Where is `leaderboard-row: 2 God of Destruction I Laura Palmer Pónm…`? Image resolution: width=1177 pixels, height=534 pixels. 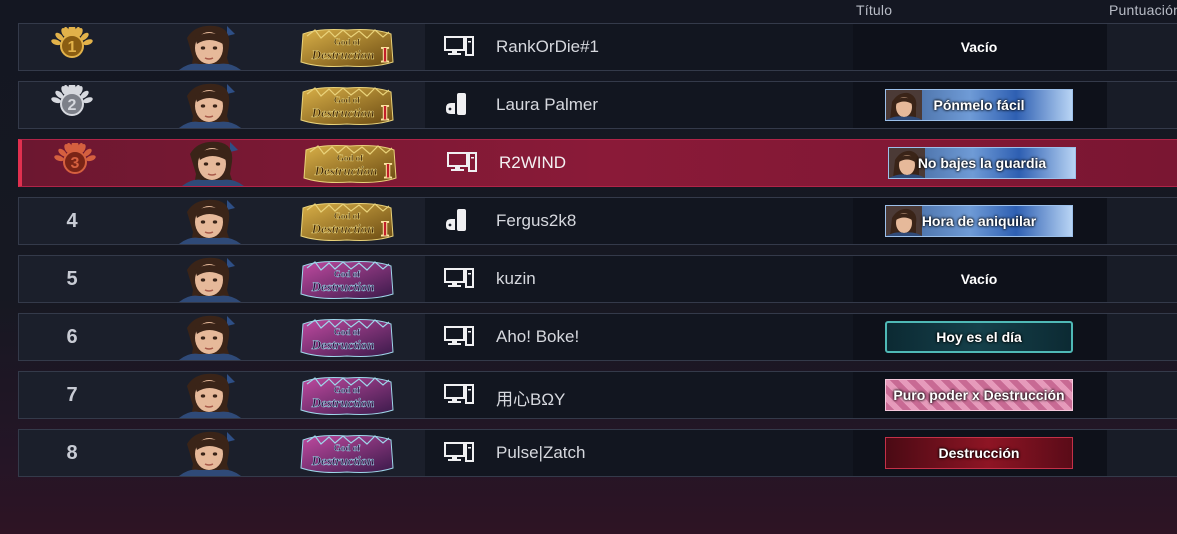 leaderboard-row: 2 God of Destruction I Laura Palmer Pónm… is located at coordinates (597, 105).